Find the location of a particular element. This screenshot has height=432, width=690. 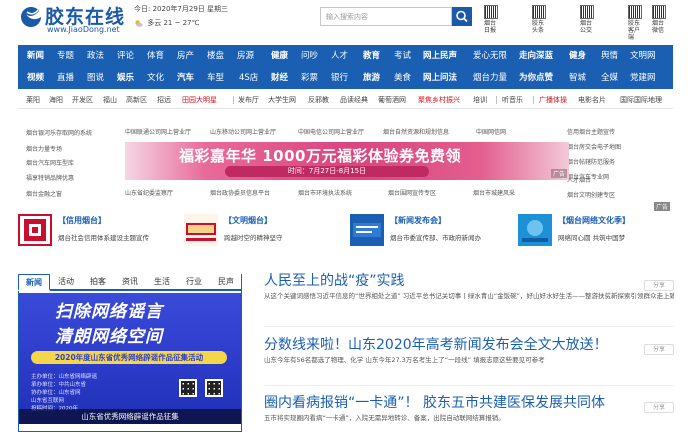

nav-item: 直播 is located at coordinates (65, 77).